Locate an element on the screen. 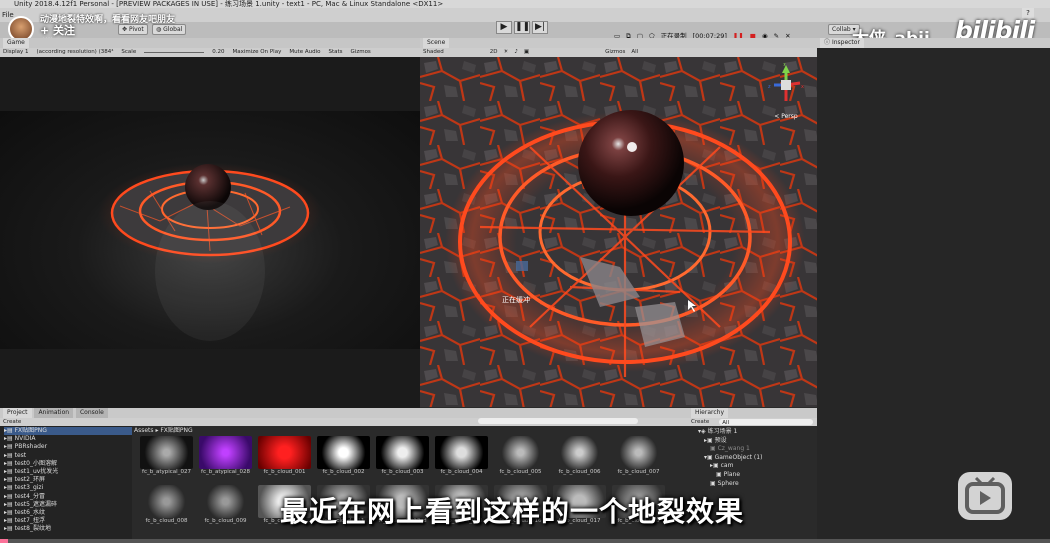  asset-label: fc_b_cloud_004 is located at coordinates (461, 472).